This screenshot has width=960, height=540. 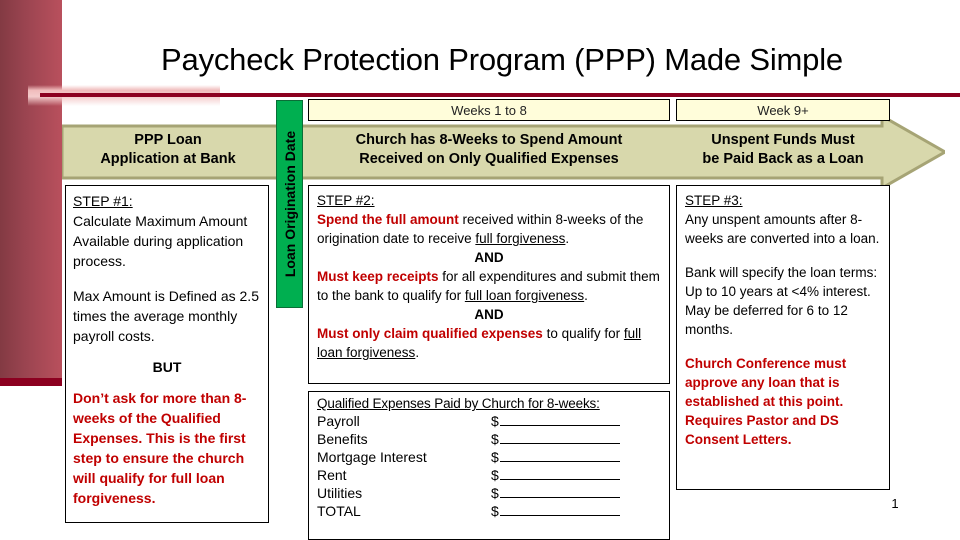 I want to click on step-2-text-3b: ., so click(x=417, y=352).